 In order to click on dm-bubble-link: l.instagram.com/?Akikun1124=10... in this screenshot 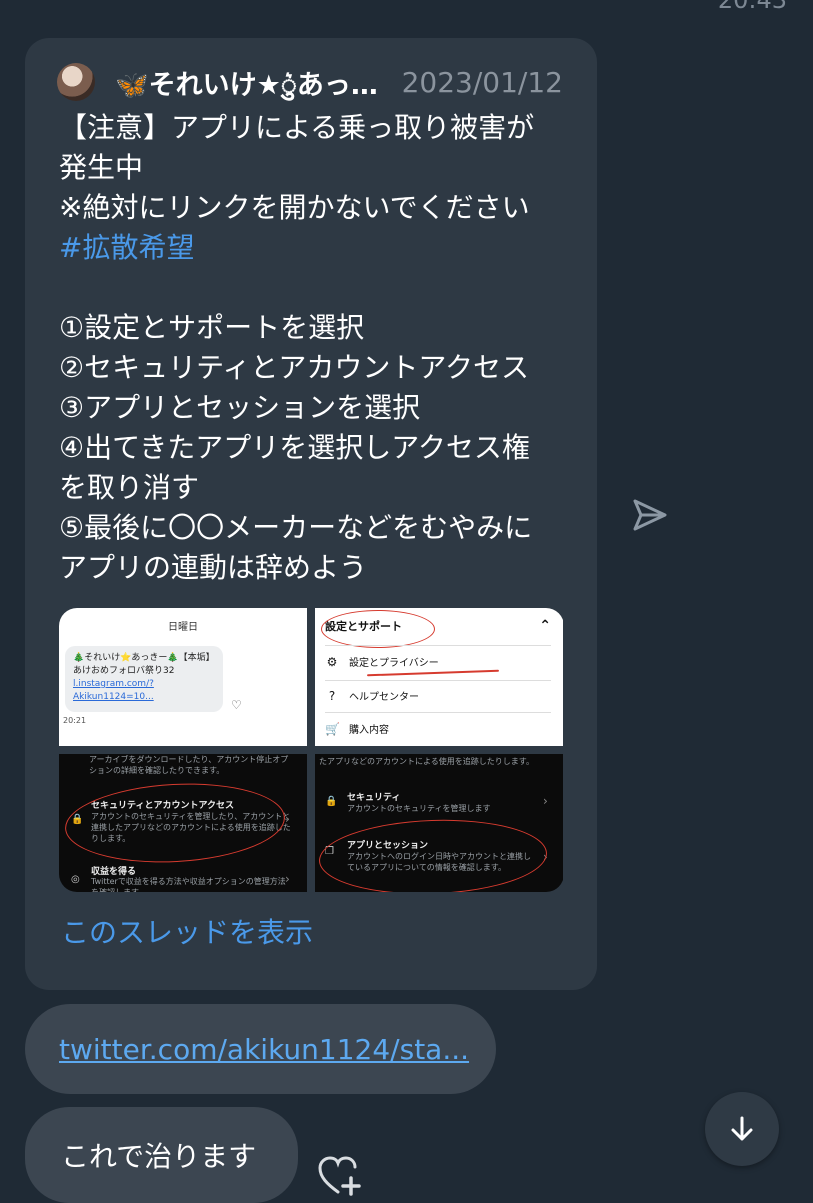, I will do `click(113, 690)`.